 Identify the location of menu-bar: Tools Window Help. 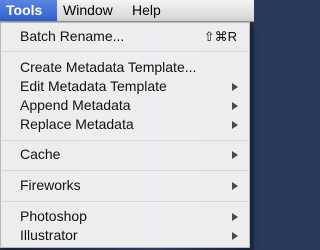
(127, 11).